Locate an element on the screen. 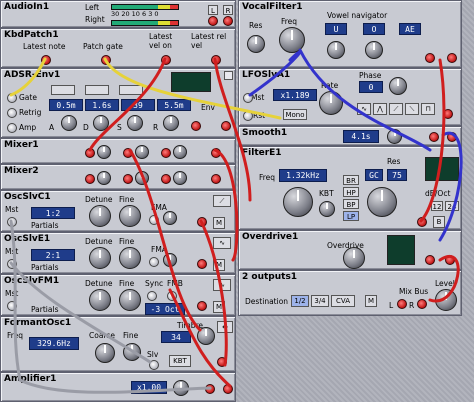 The width and height of the screenshot is (474, 402). out-jack is located at coordinates (226, 126).